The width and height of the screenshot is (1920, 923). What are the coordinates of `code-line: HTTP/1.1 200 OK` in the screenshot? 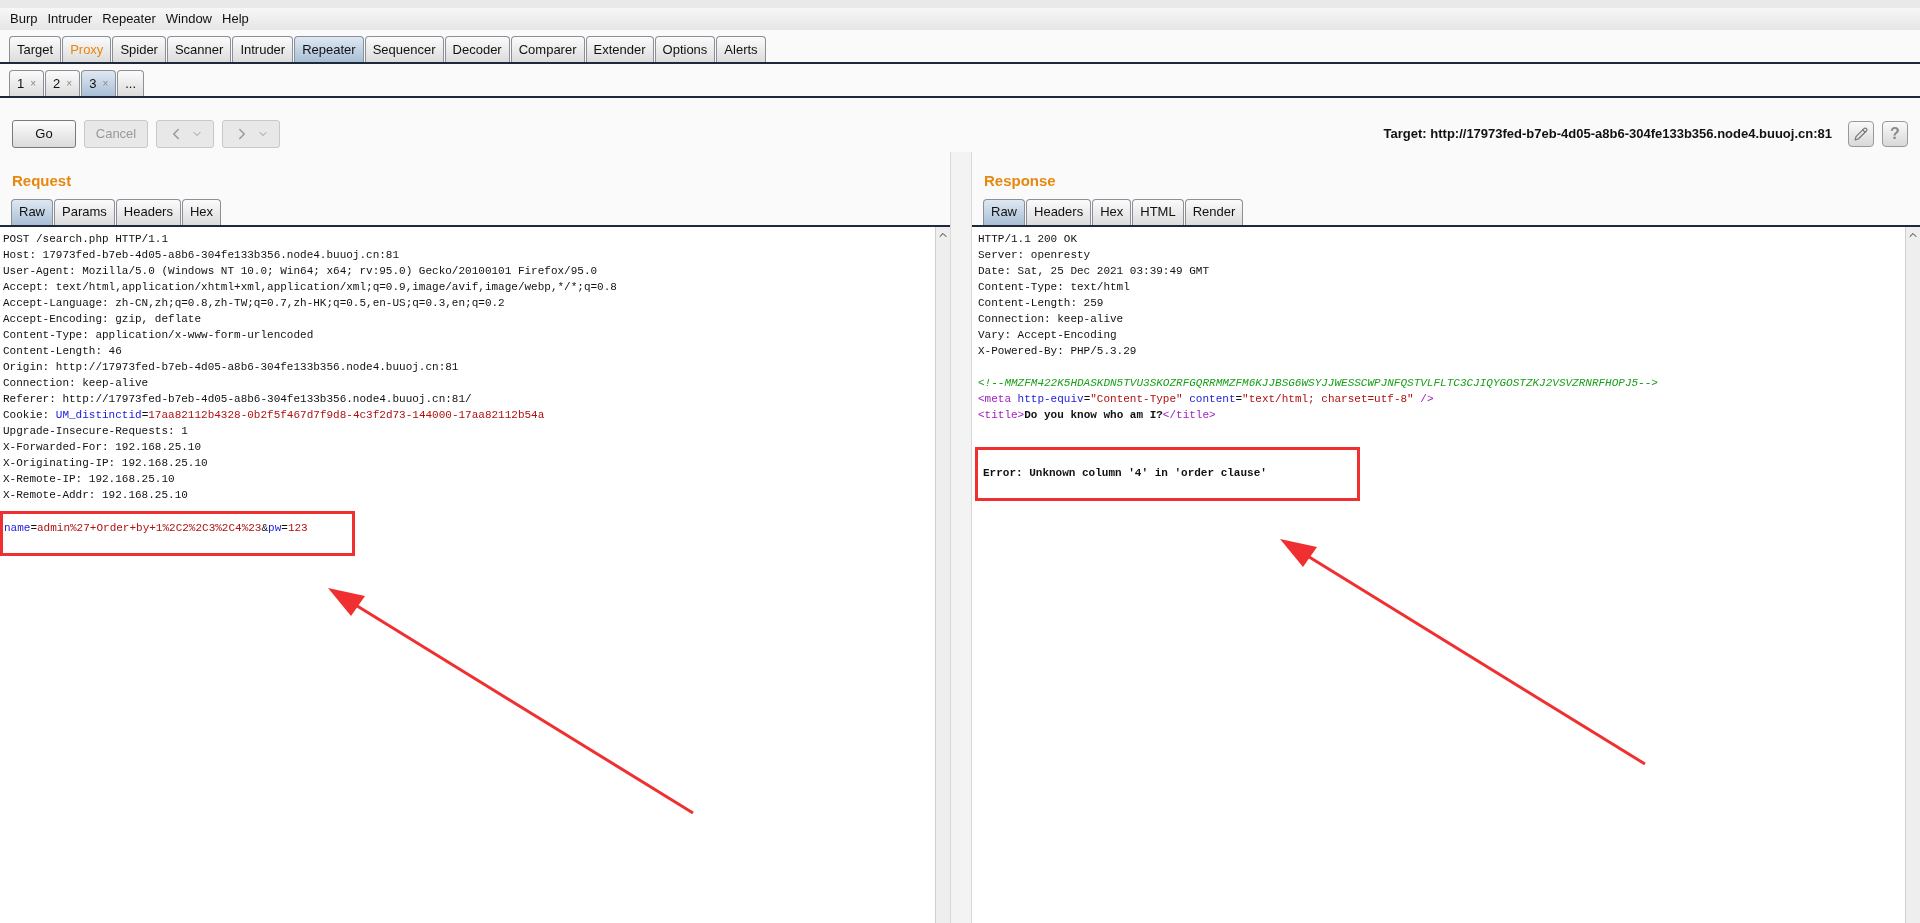 It's located at (1028, 239).